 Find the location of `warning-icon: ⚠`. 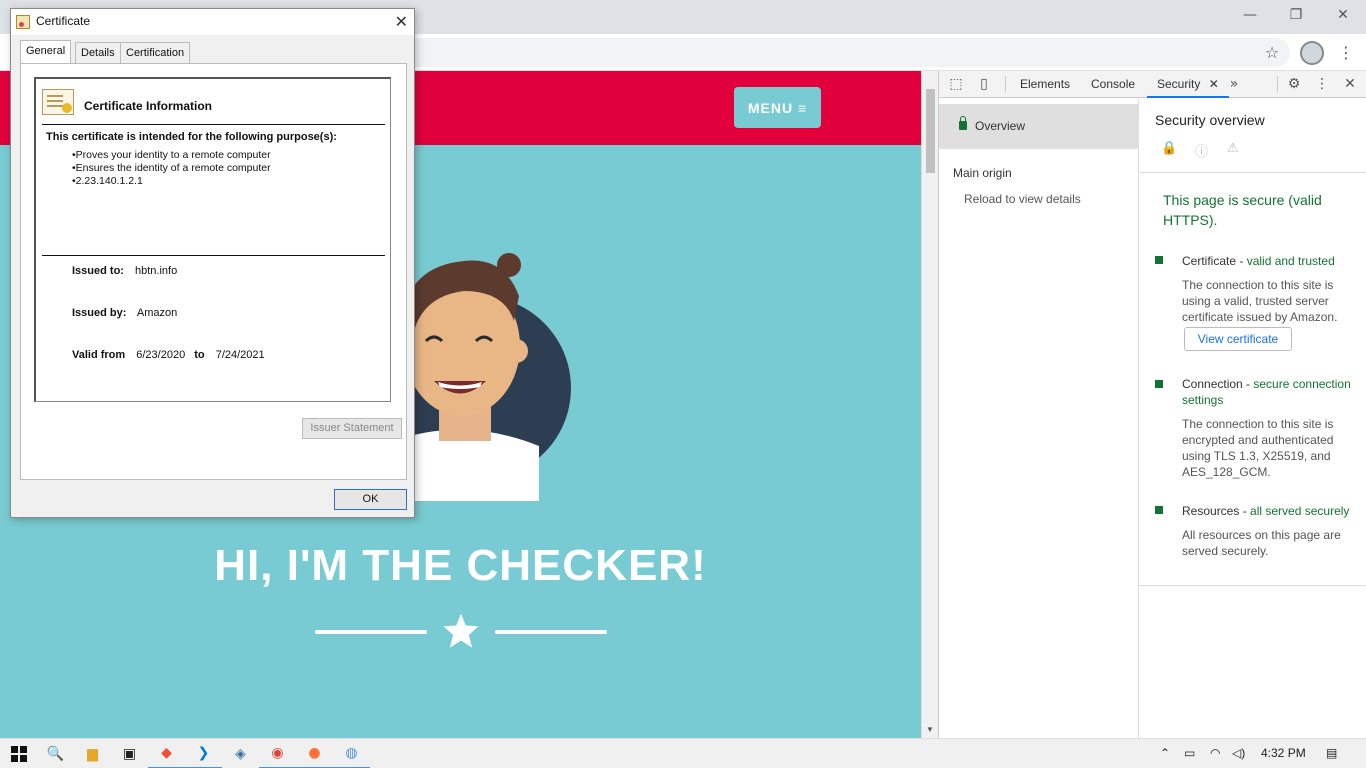

warning-icon: ⚠ is located at coordinates (1233, 148).